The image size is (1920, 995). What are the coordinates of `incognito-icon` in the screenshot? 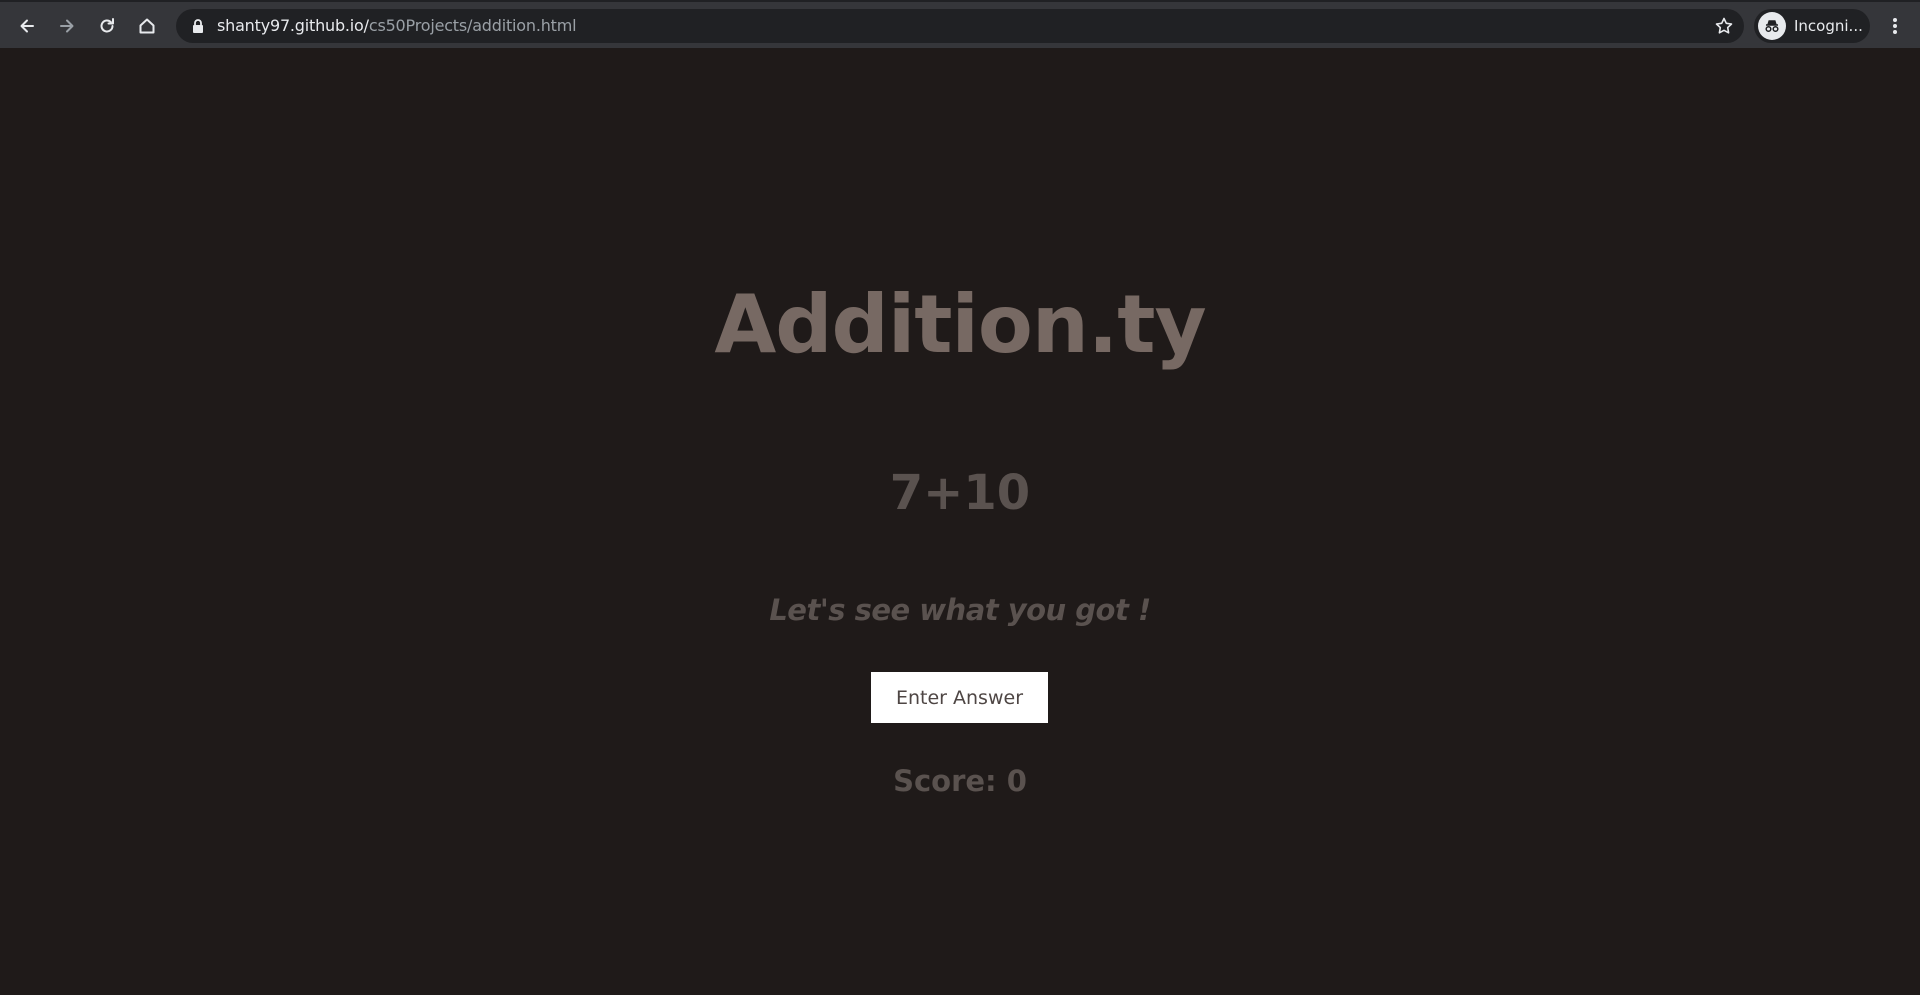 It's located at (1772, 26).